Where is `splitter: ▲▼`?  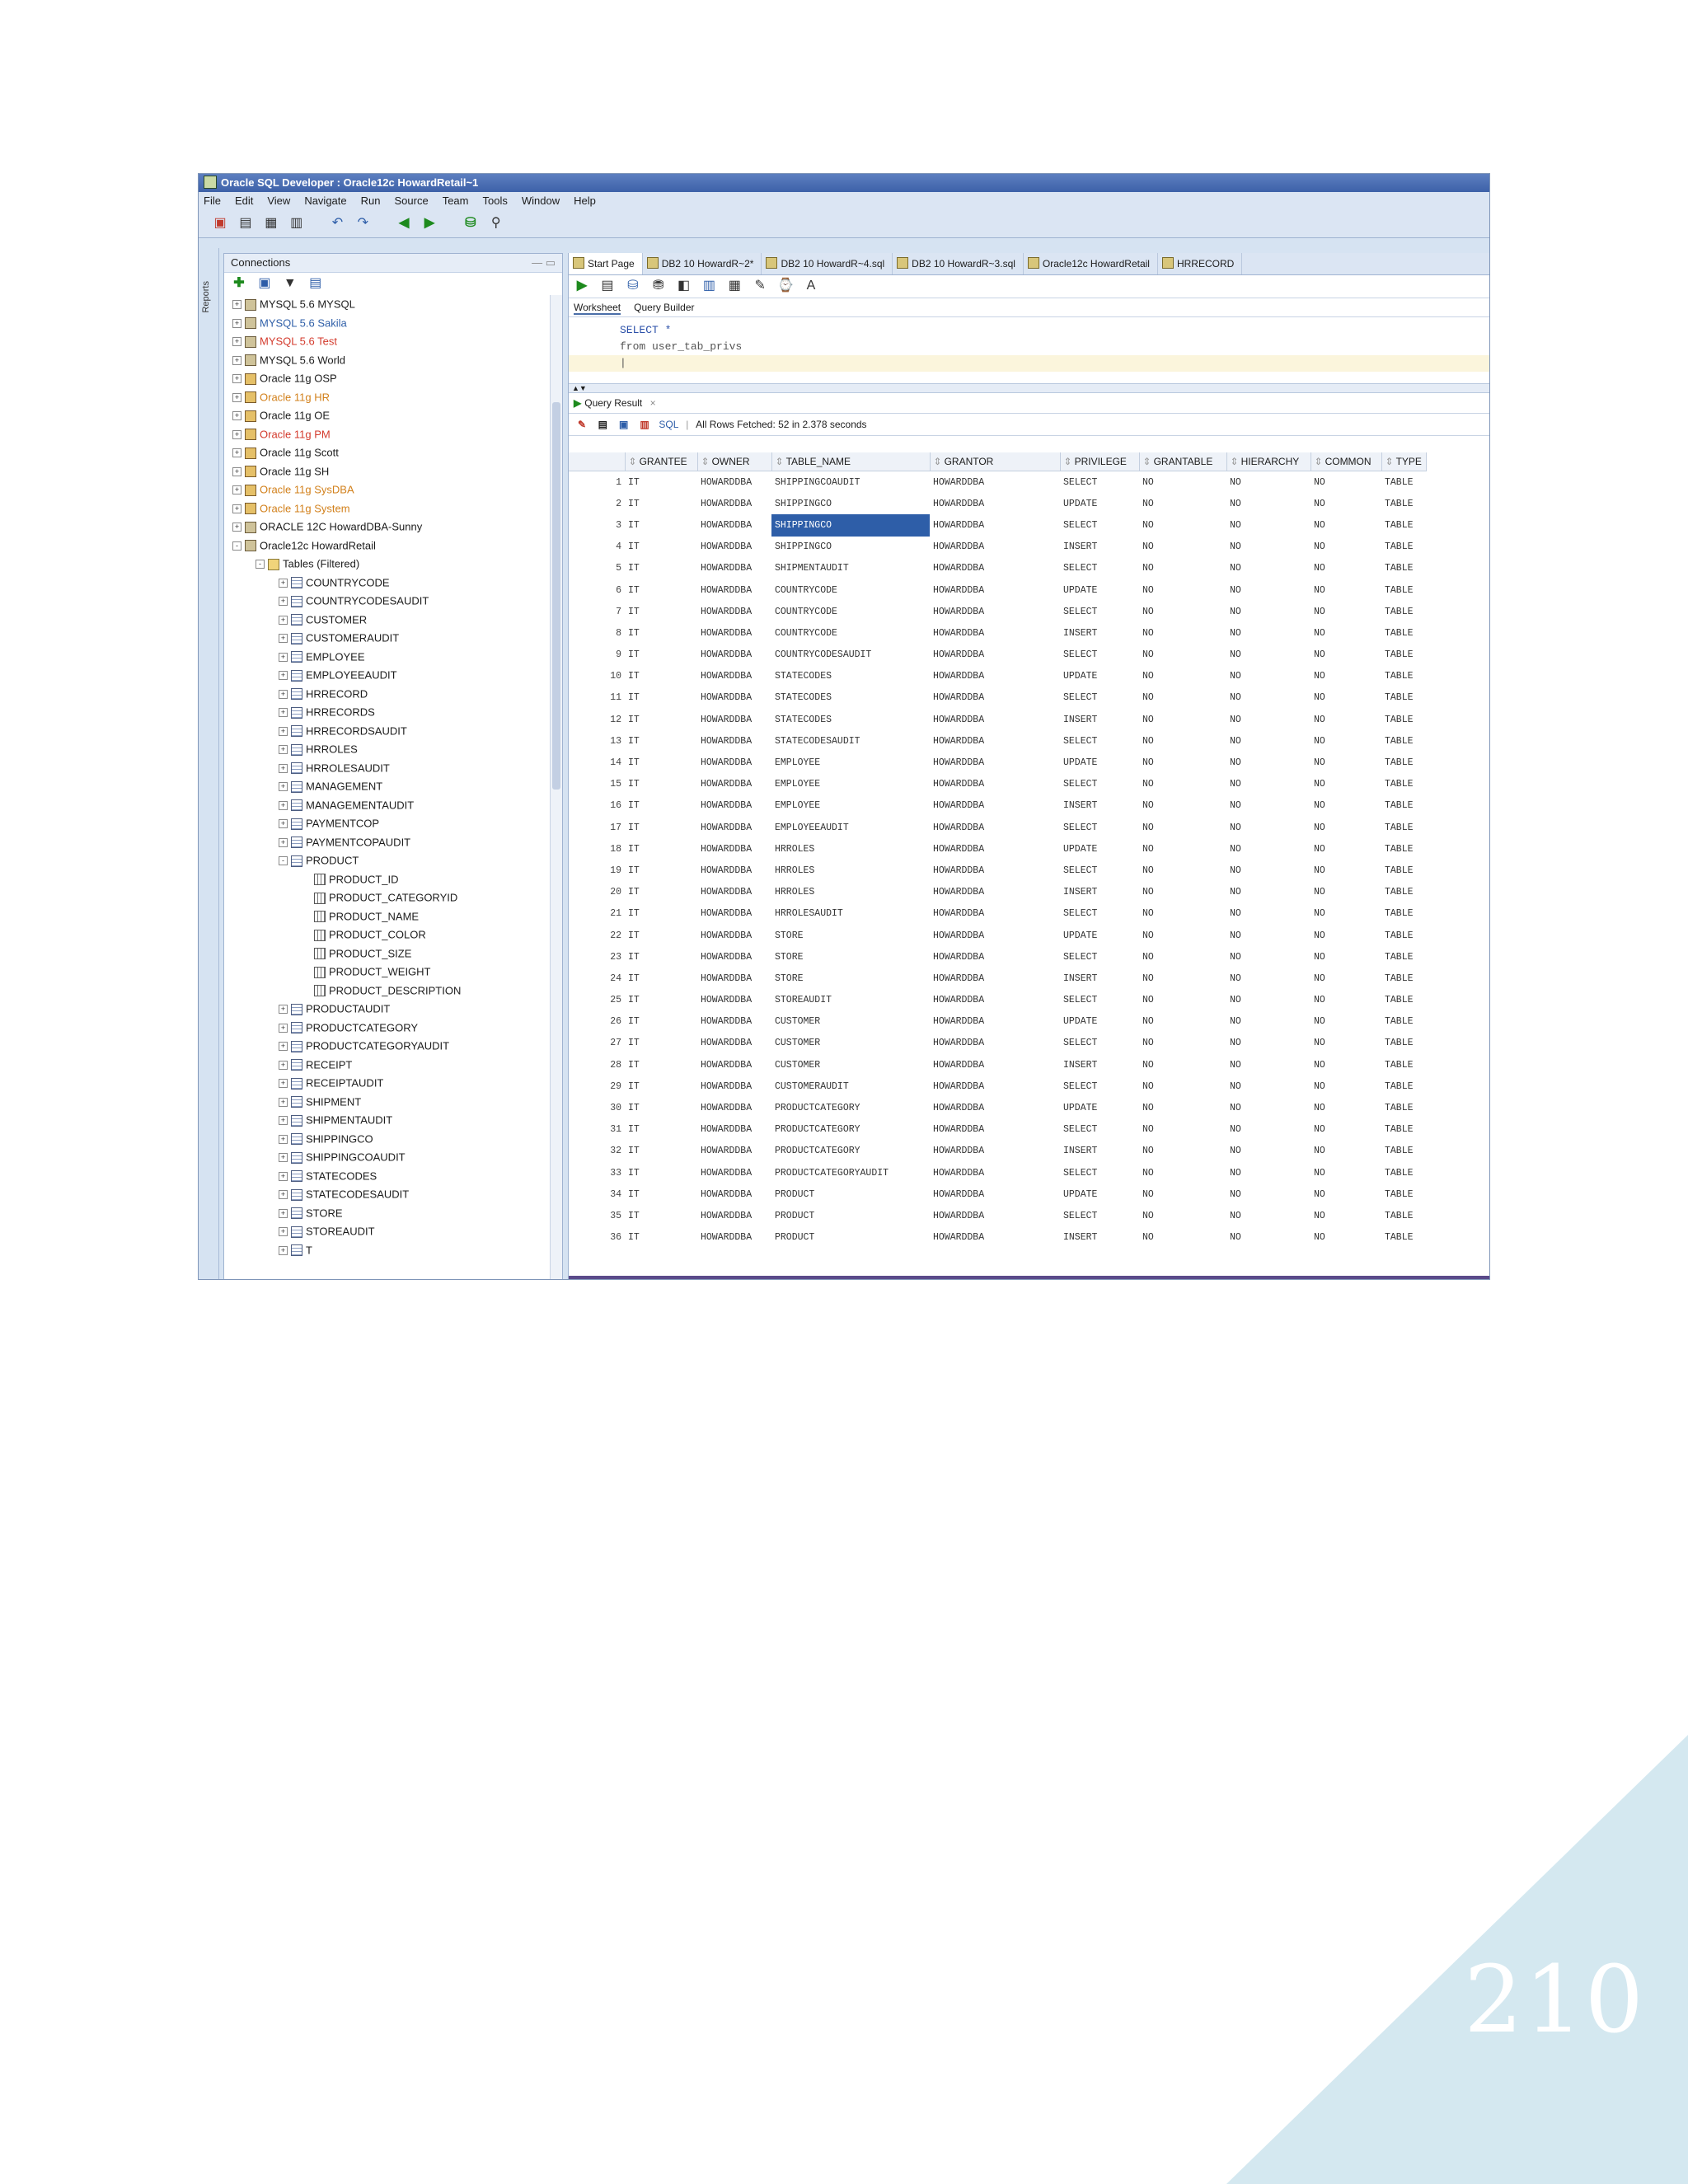
splitter: ▲▼ is located at coordinates (1029, 388).